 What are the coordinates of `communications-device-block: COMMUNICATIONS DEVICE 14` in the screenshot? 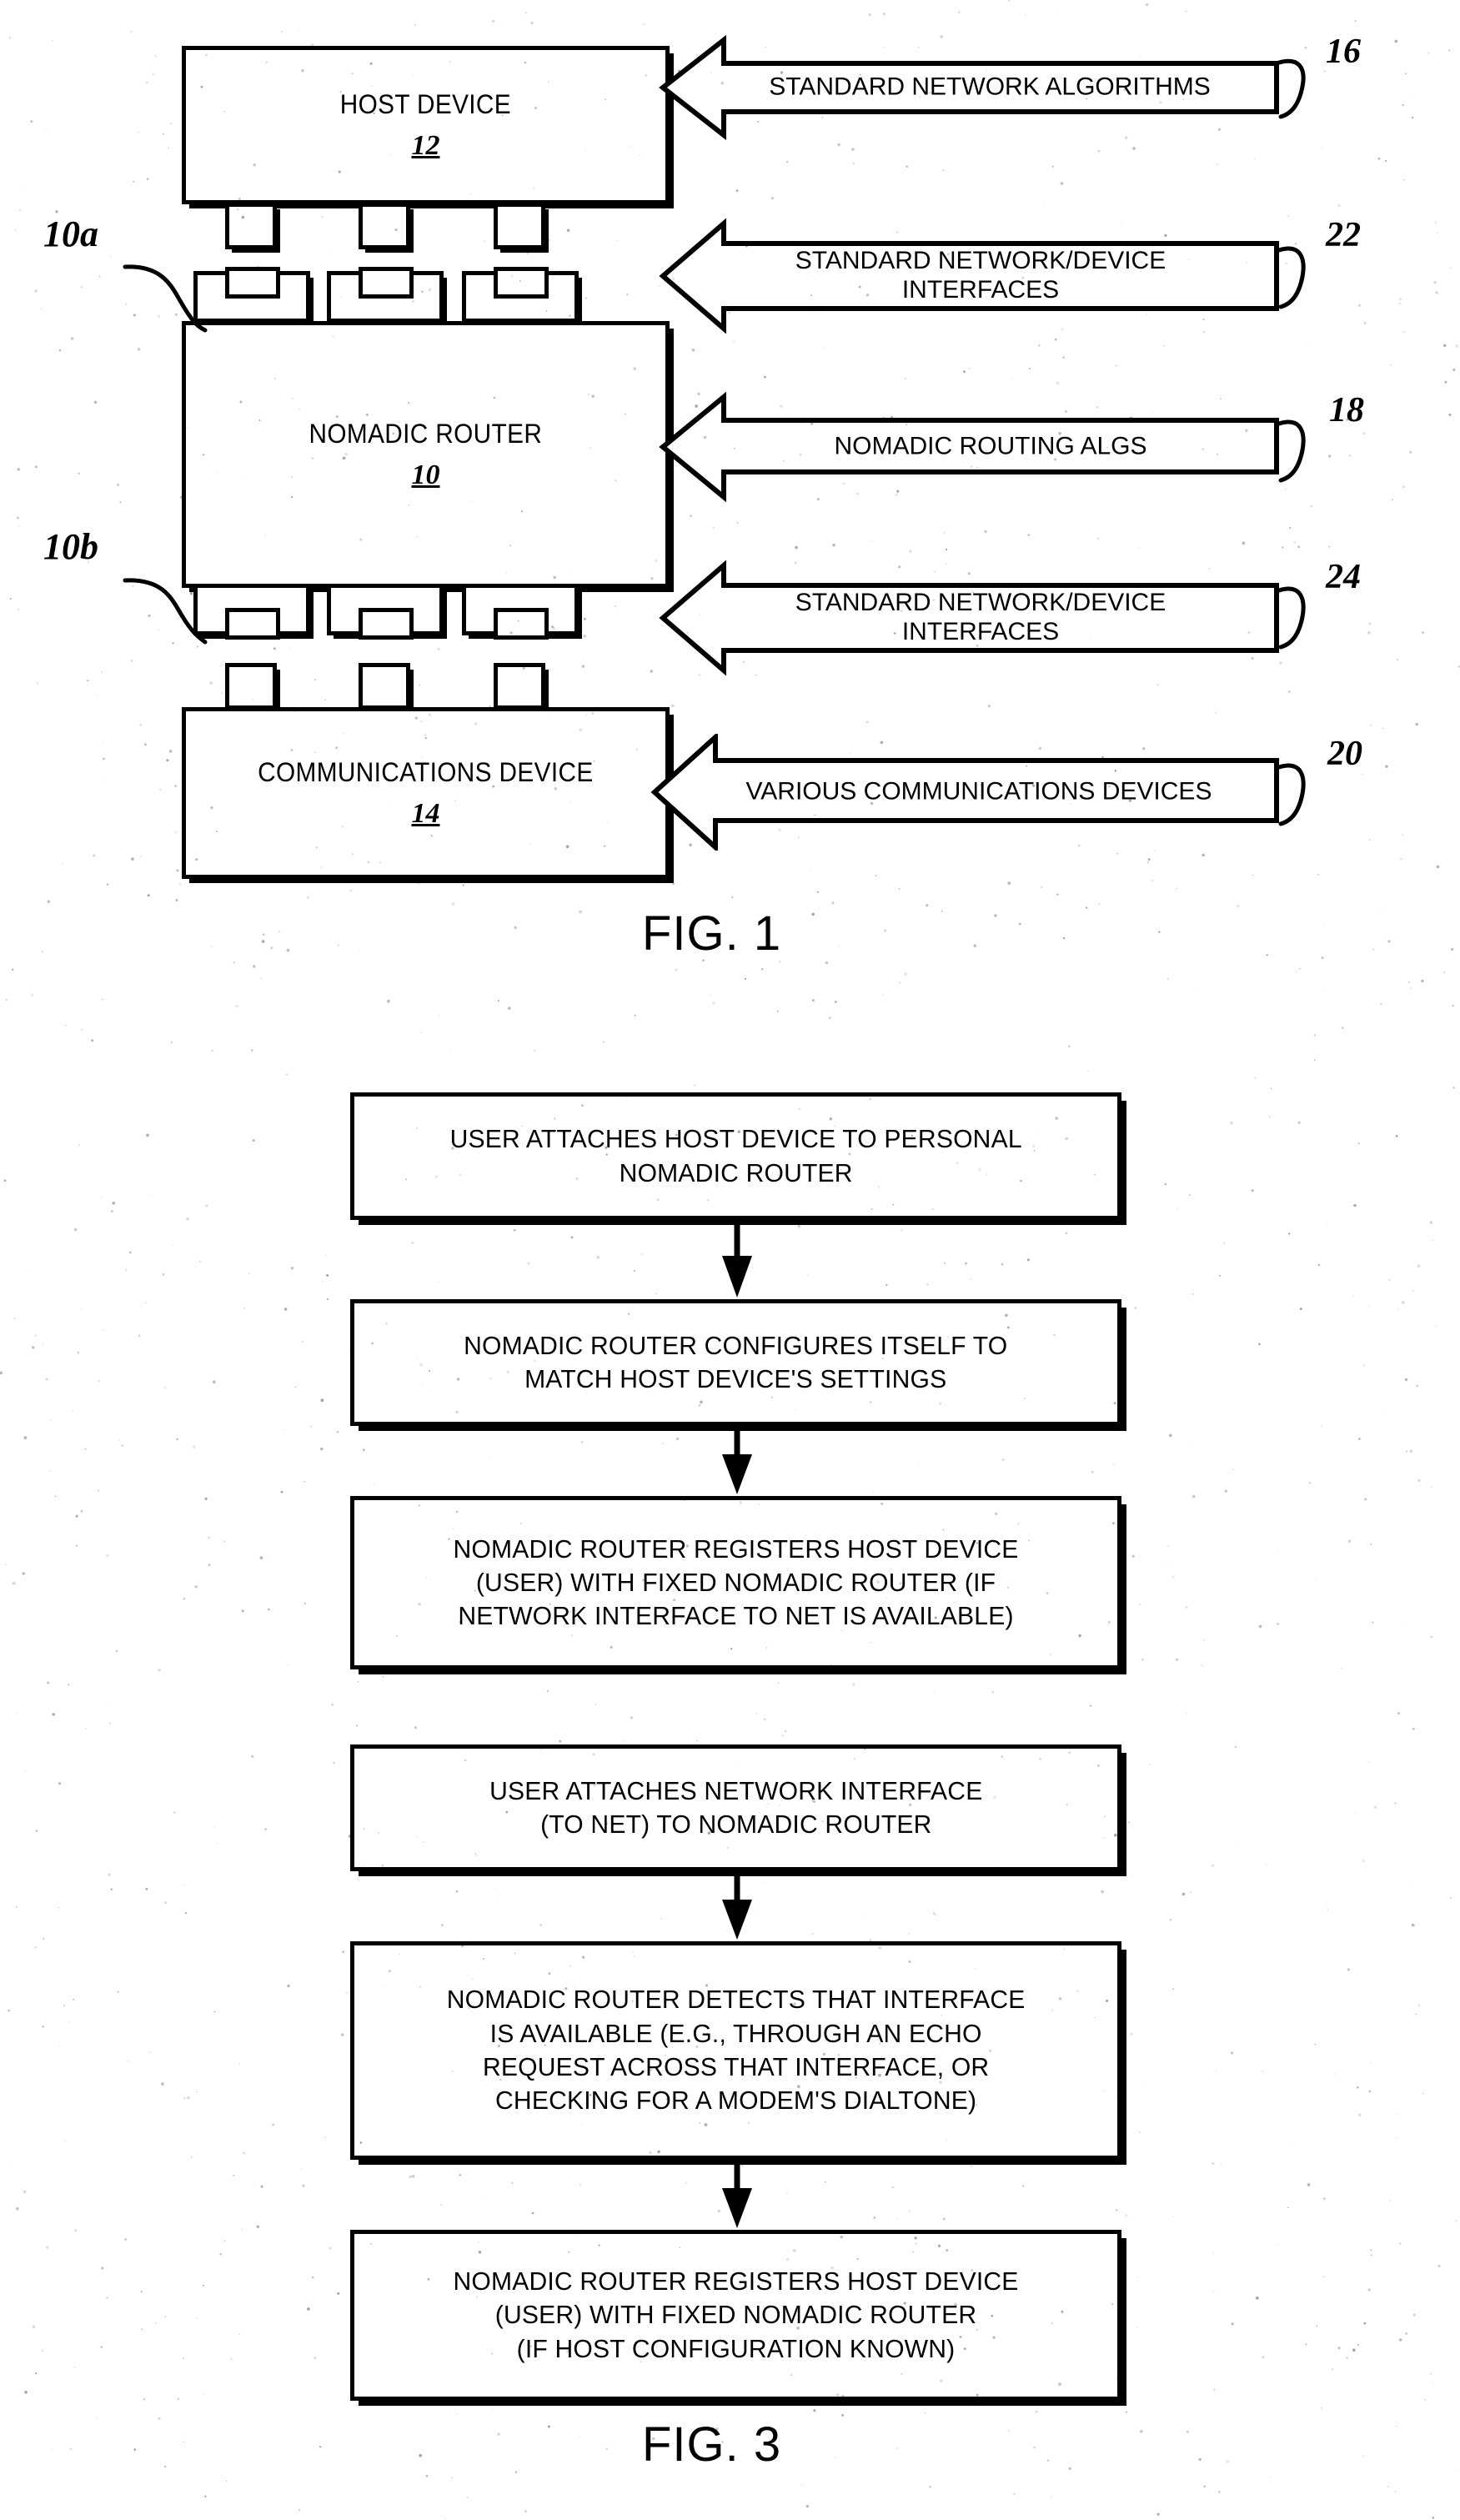 It's located at (426, 793).